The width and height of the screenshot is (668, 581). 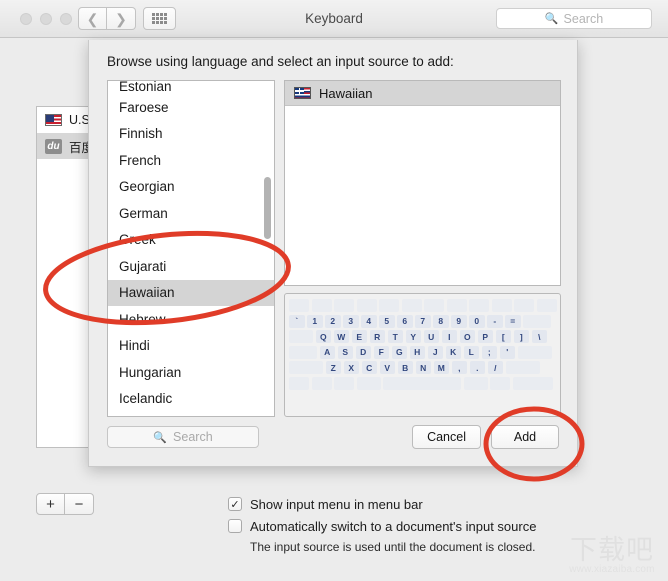 I want to click on add-button: Add, so click(x=525, y=437).